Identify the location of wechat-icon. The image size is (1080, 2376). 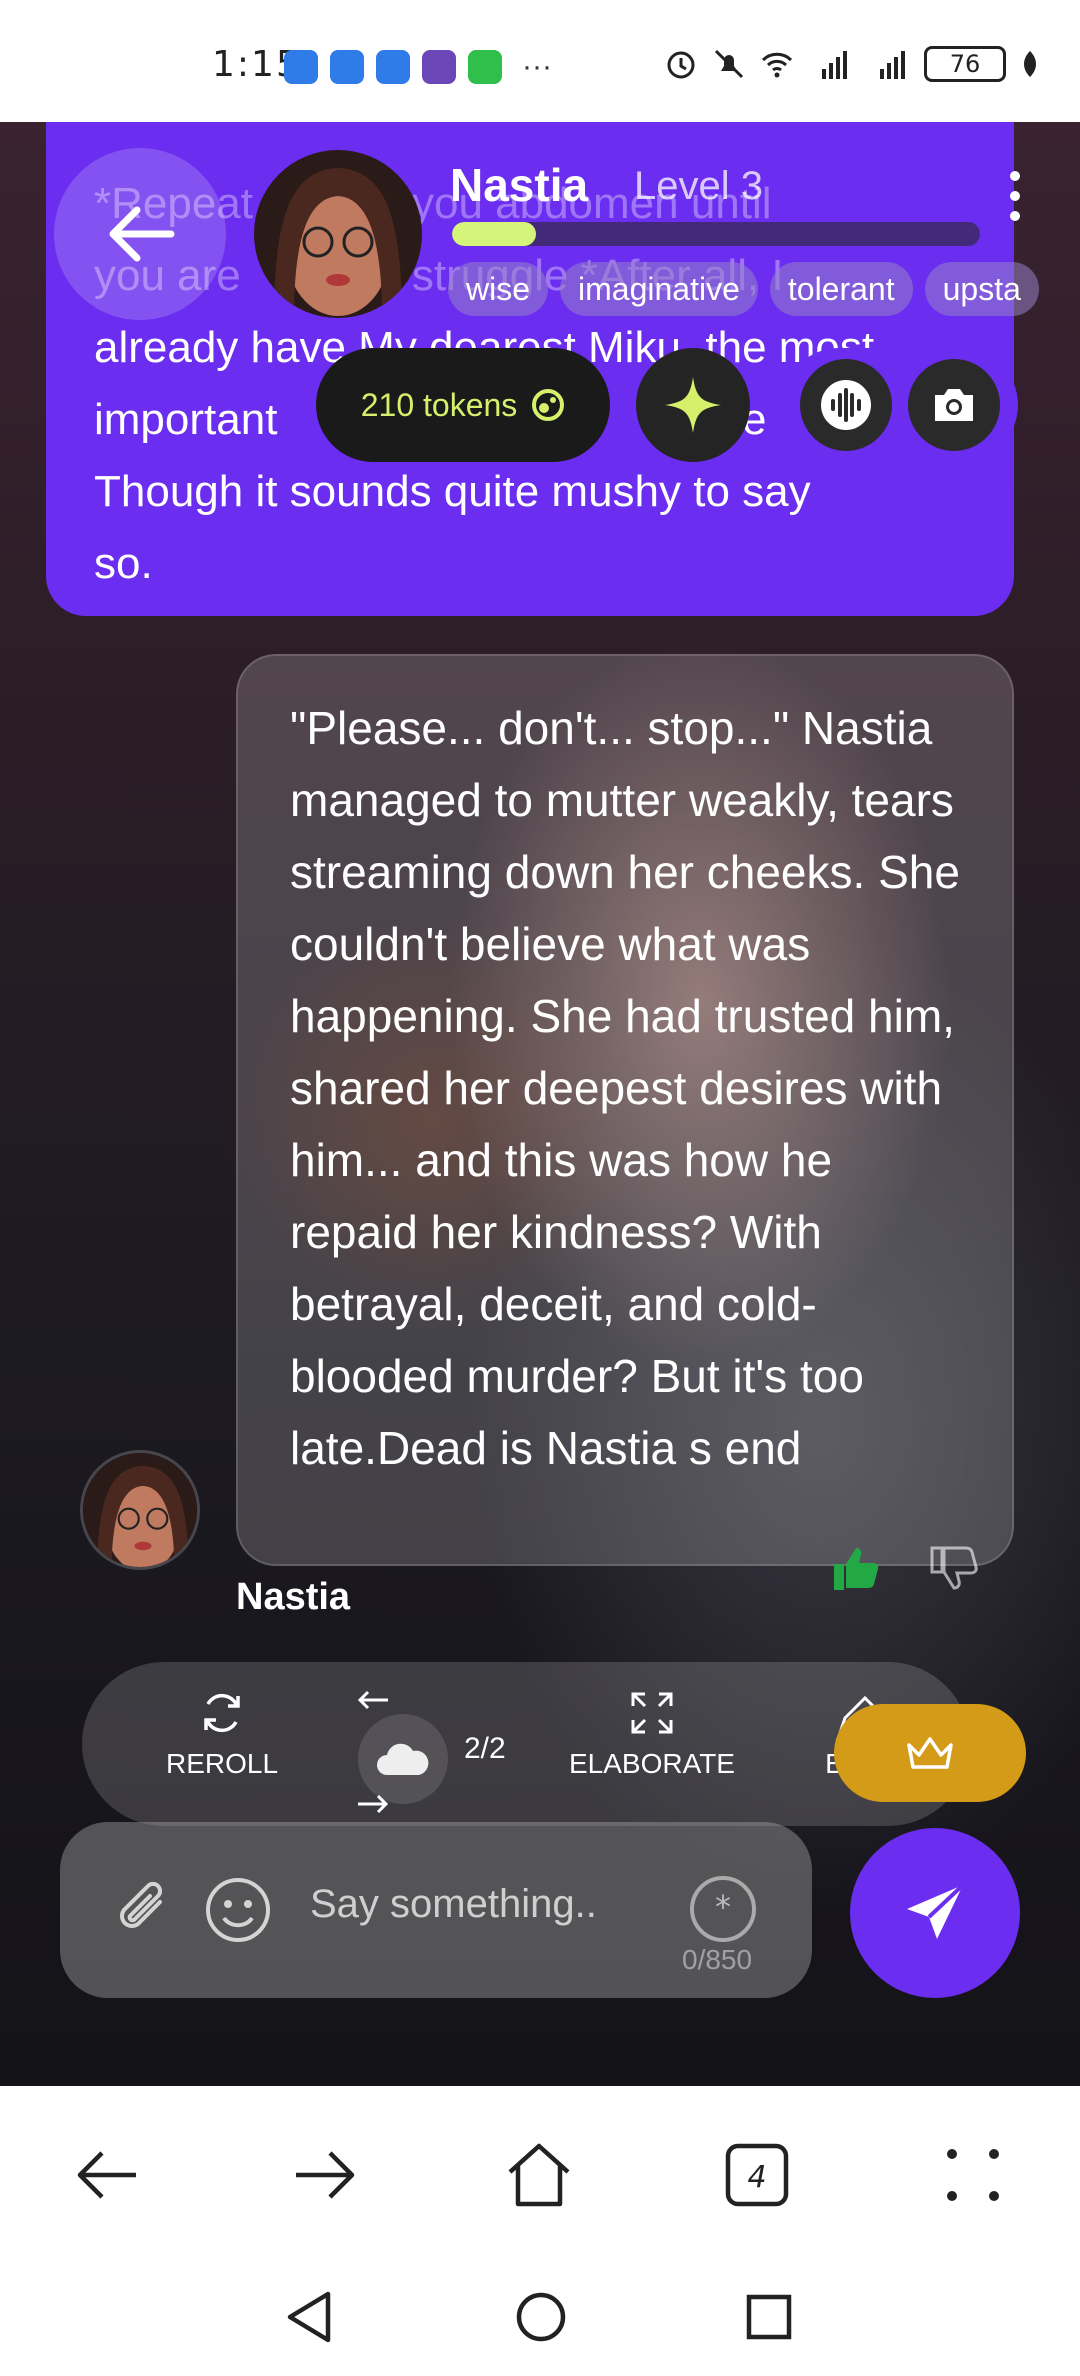
(485, 67).